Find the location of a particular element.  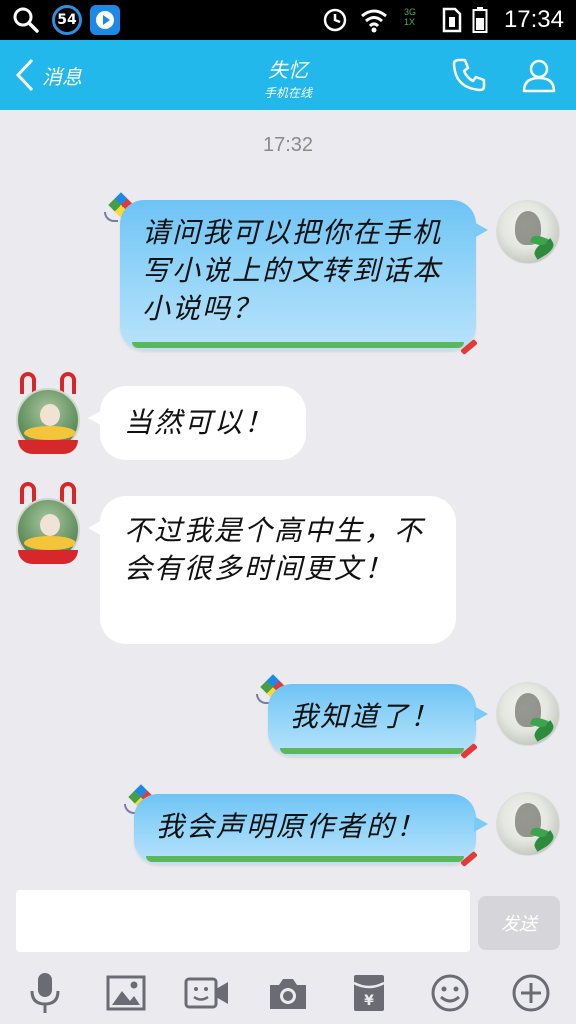

profile-icon is located at coordinates (539, 76).